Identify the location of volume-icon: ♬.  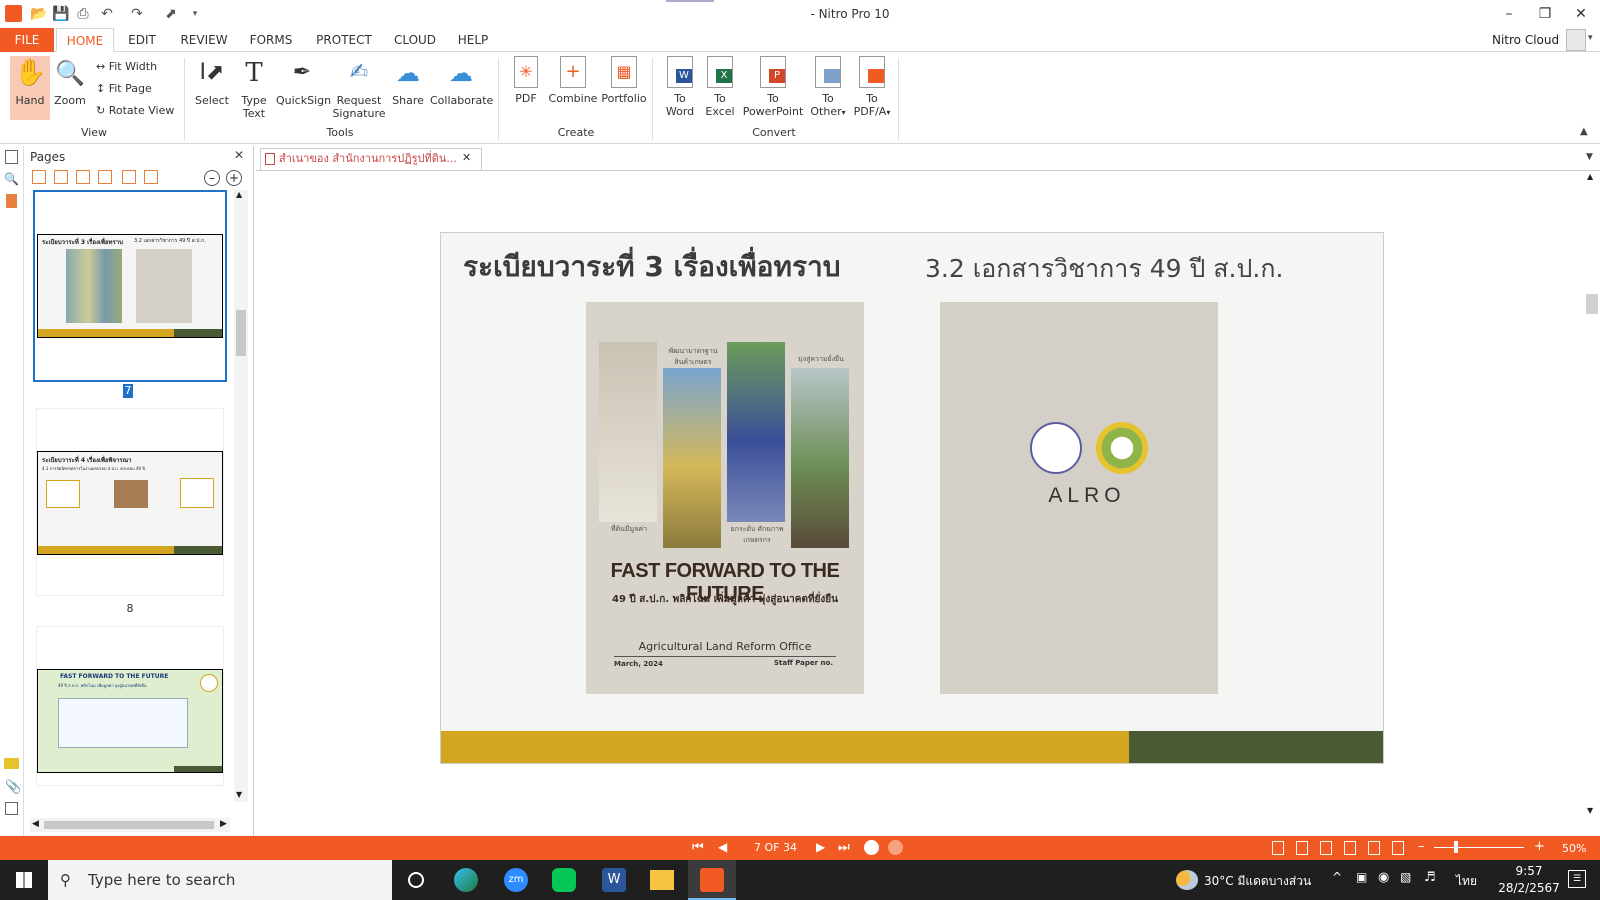
(1430, 877).